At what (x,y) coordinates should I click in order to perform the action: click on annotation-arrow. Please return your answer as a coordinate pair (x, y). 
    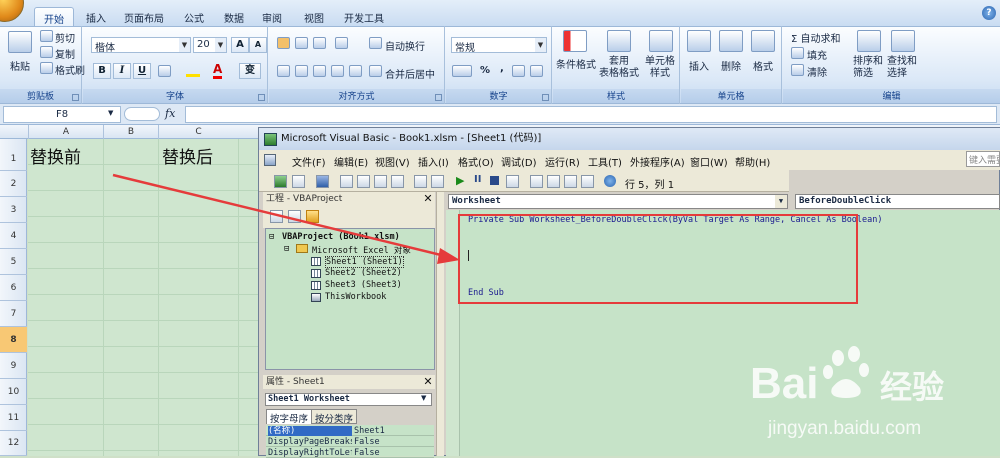
    Looking at the image, I should click on (286, 218).